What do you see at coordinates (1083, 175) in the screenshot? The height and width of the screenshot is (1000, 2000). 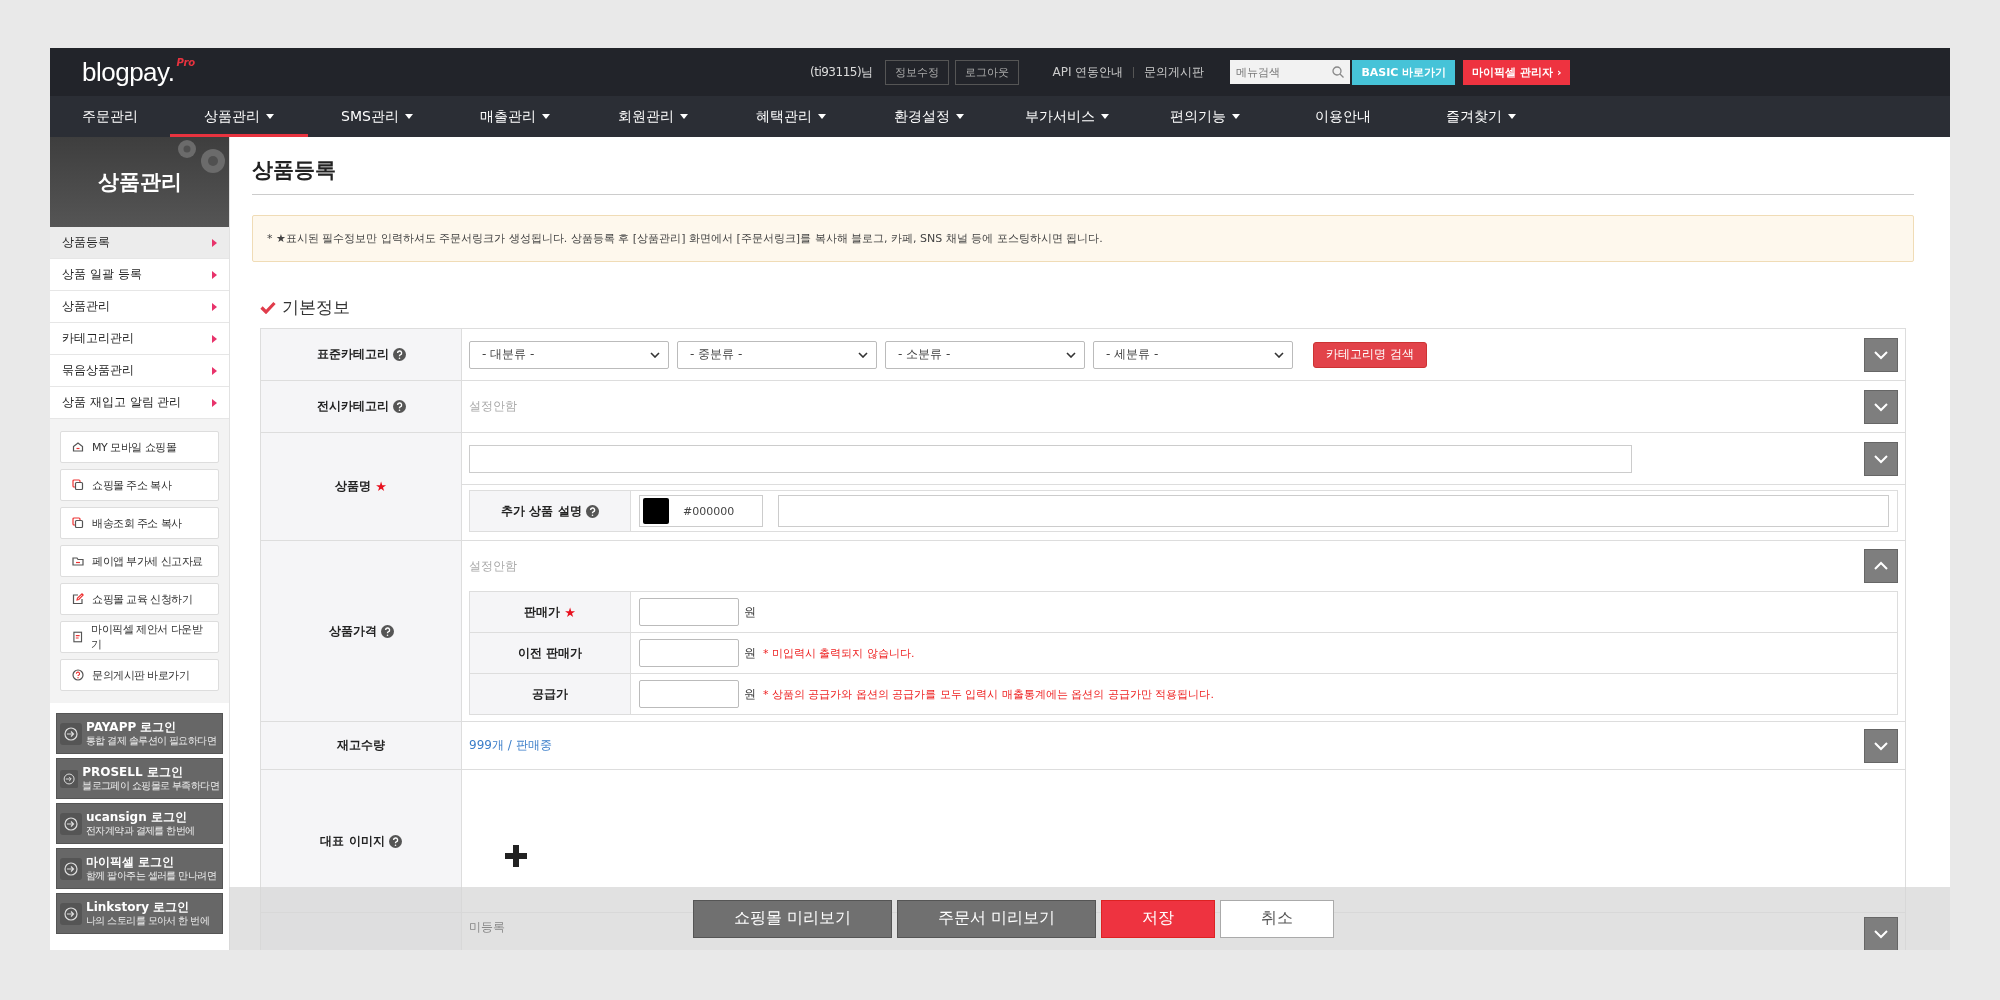 I see `page-title: 상품등록` at bounding box center [1083, 175].